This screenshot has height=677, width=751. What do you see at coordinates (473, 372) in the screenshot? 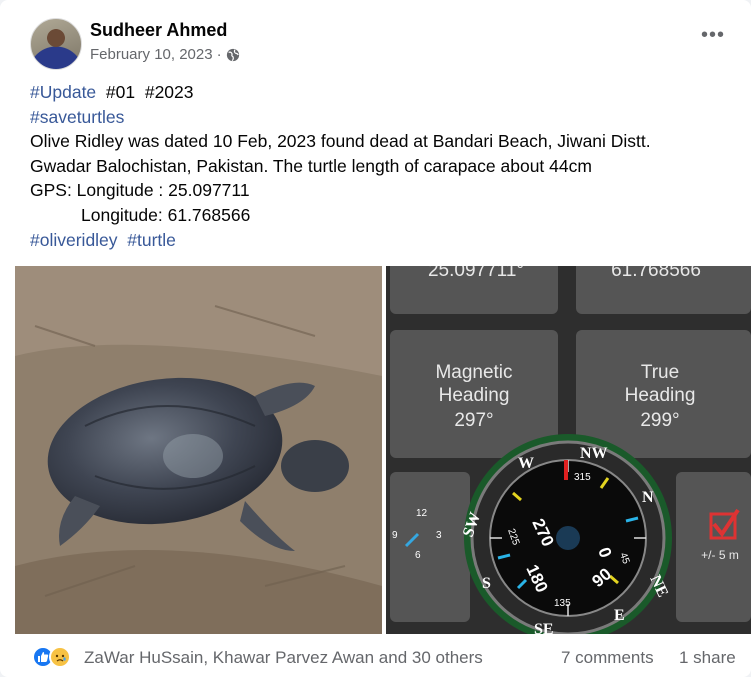
I see `magnetic-label-1: Magnetic` at bounding box center [473, 372].